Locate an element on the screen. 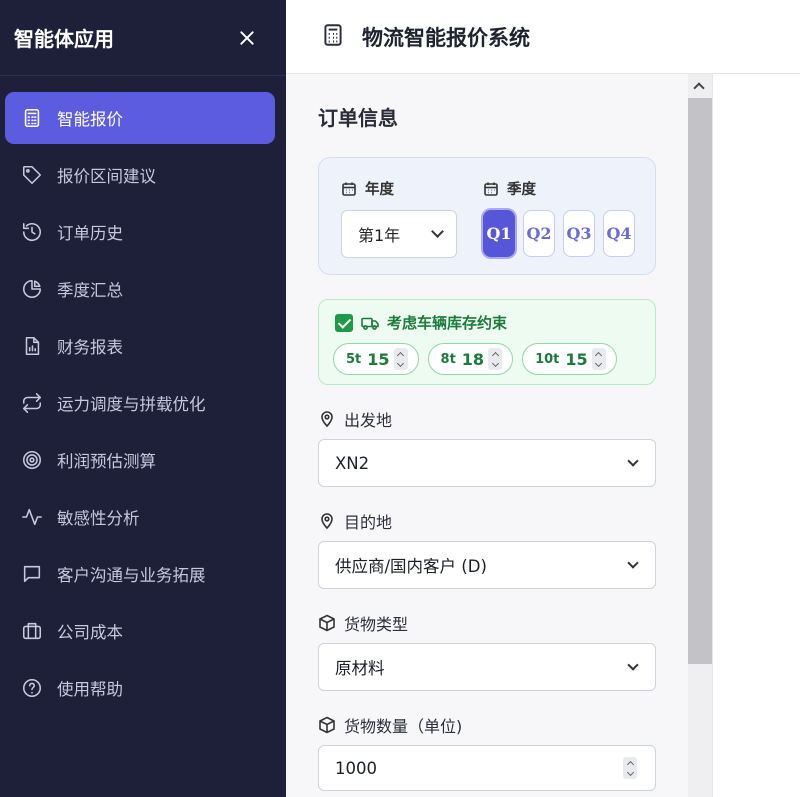 The width and height of the screenshot is (800, 797). sidebar-item-label: 报价区间建议 is located at coordinates (106, 176).